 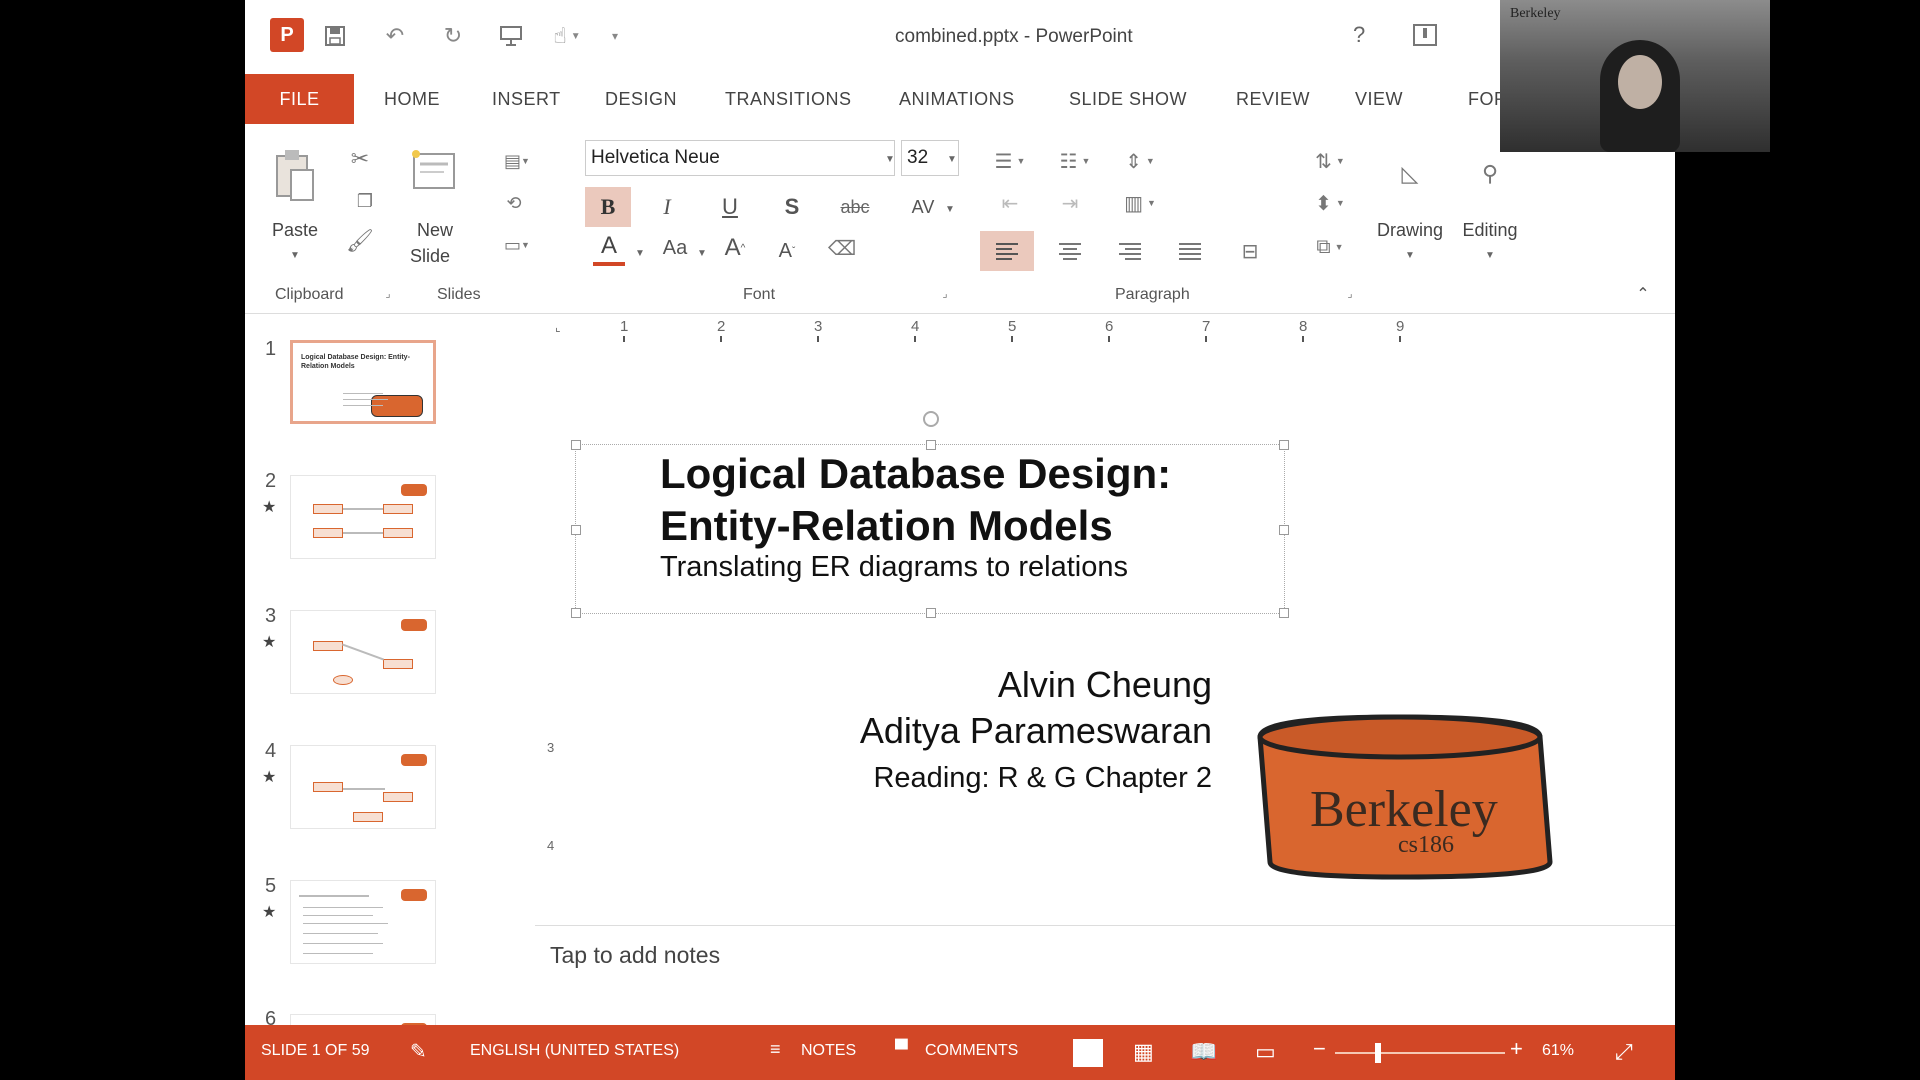 What do you see at coordinates (1075, 161) in the screenshot?
I see `numbering-icon: ☷ ▼` at bounding box center [1075, 161].